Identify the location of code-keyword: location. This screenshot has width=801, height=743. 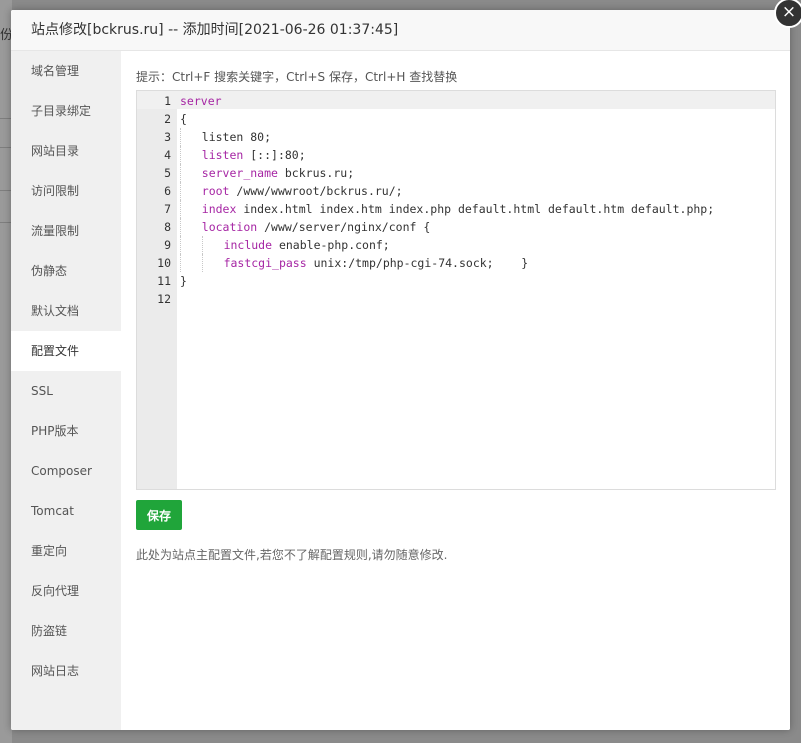
(229, 227).